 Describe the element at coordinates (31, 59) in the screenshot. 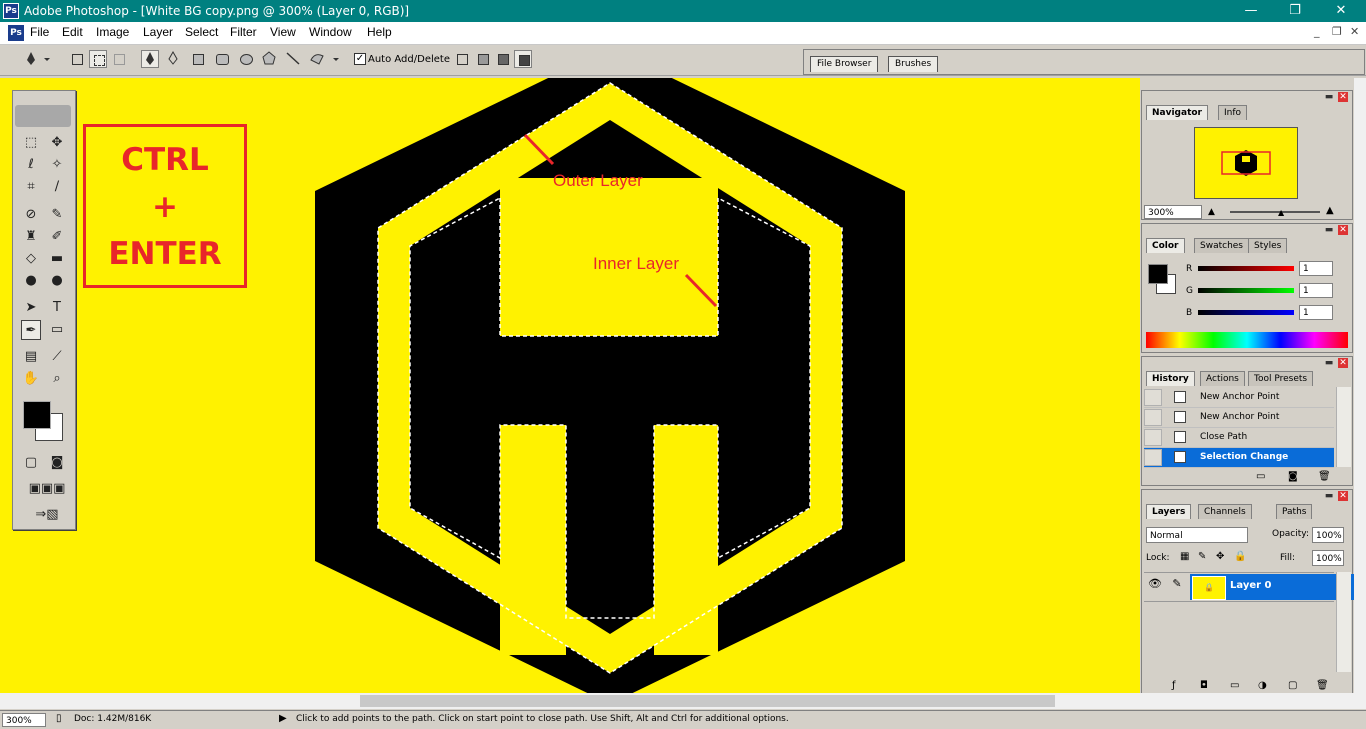

I see `pen-tool-preset-icon` at that location.